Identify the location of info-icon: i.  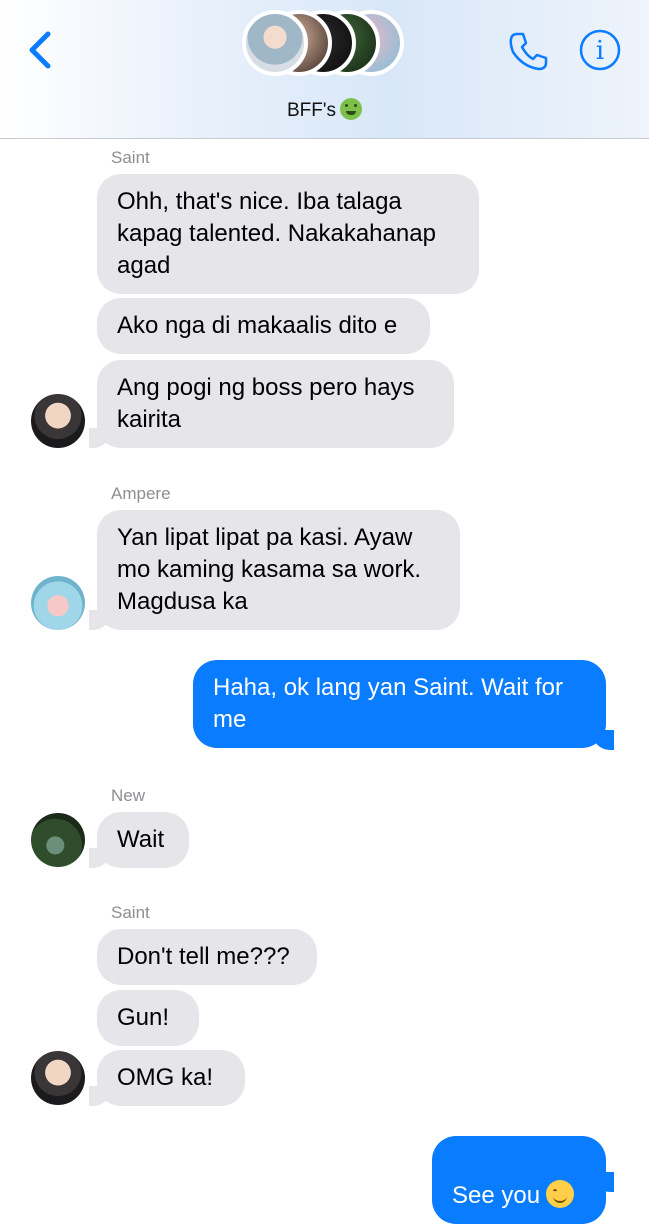
(600, 50).